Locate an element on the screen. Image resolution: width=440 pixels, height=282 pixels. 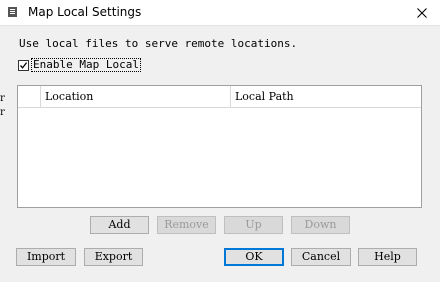
enable-map-local-checkbox is located at coordinates (23, 65).